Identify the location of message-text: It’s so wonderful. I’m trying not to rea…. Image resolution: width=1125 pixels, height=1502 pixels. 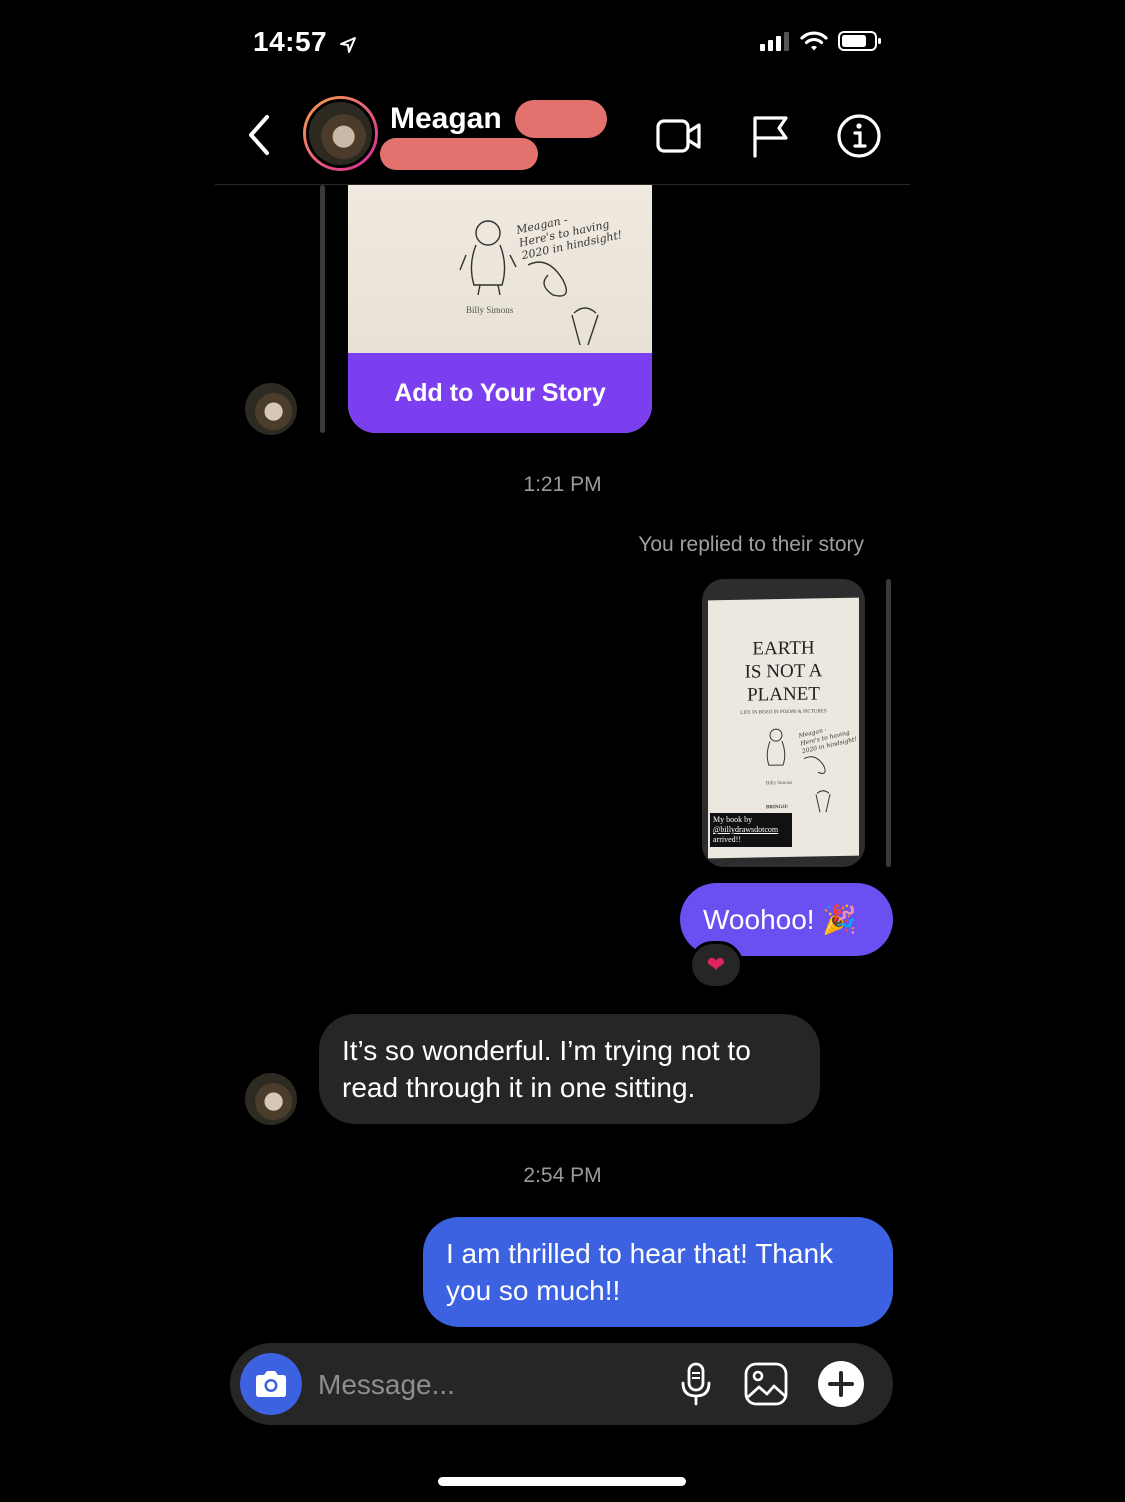
(546, 1069).